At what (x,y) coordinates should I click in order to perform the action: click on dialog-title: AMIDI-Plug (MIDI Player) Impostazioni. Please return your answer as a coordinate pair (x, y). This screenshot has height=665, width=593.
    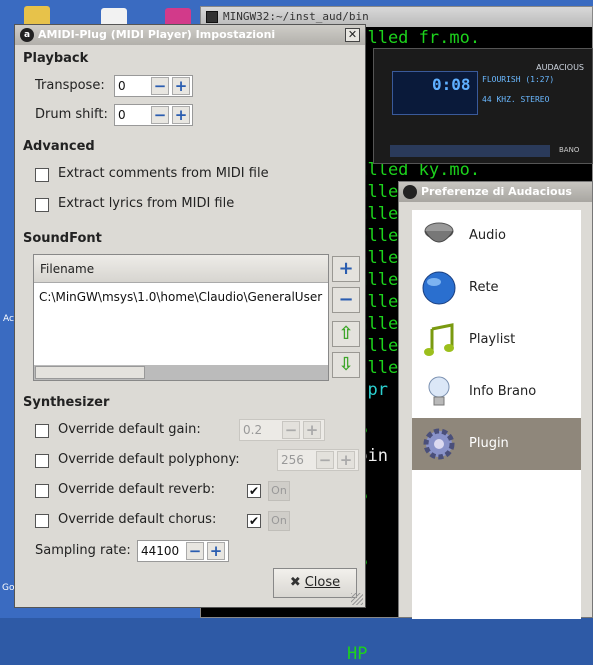
    Looking at the image, I should click on (157, 34).